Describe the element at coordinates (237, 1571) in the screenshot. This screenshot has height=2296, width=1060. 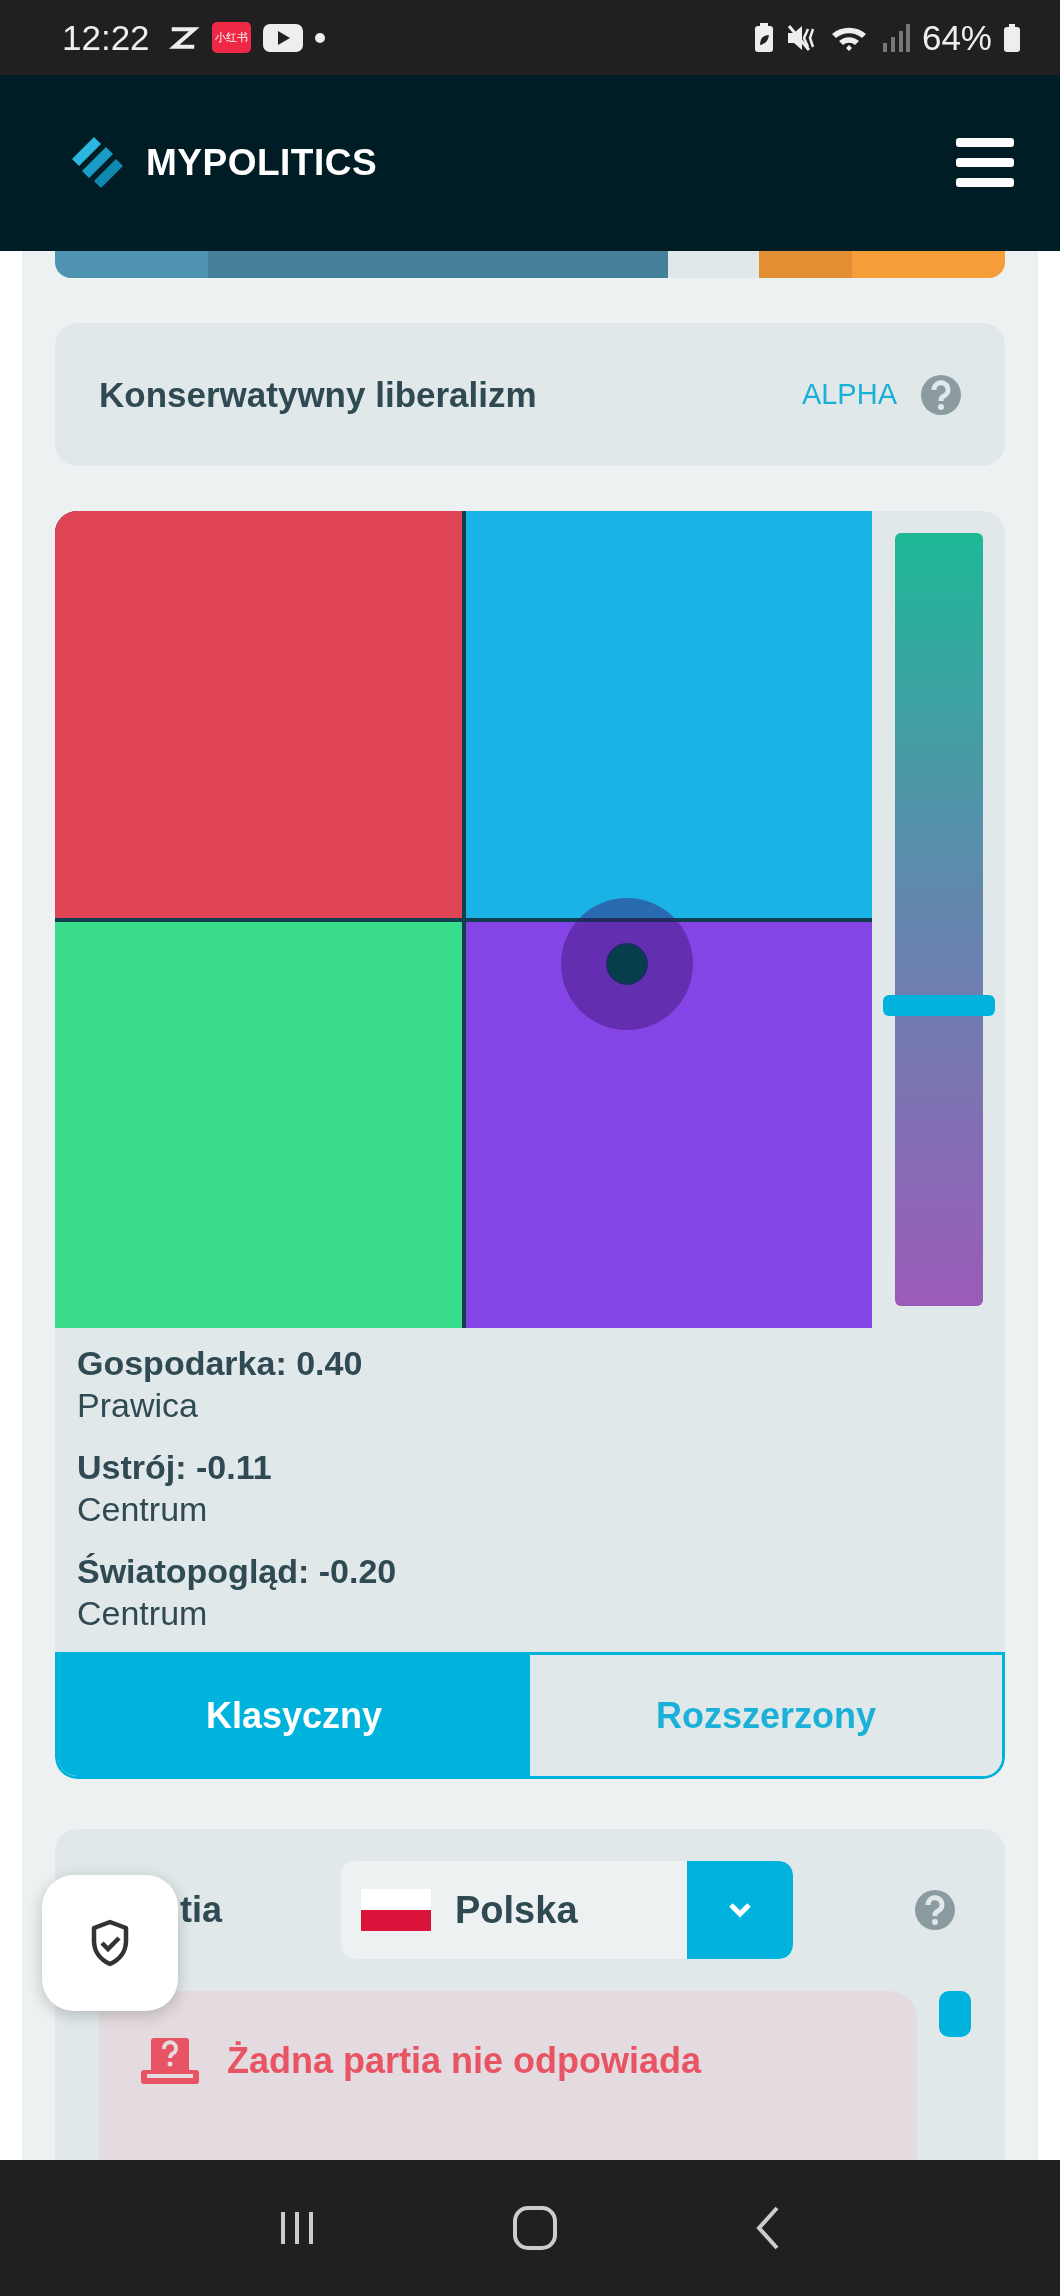
I see `axis-score: Światopogląd: -0.20` at that location.